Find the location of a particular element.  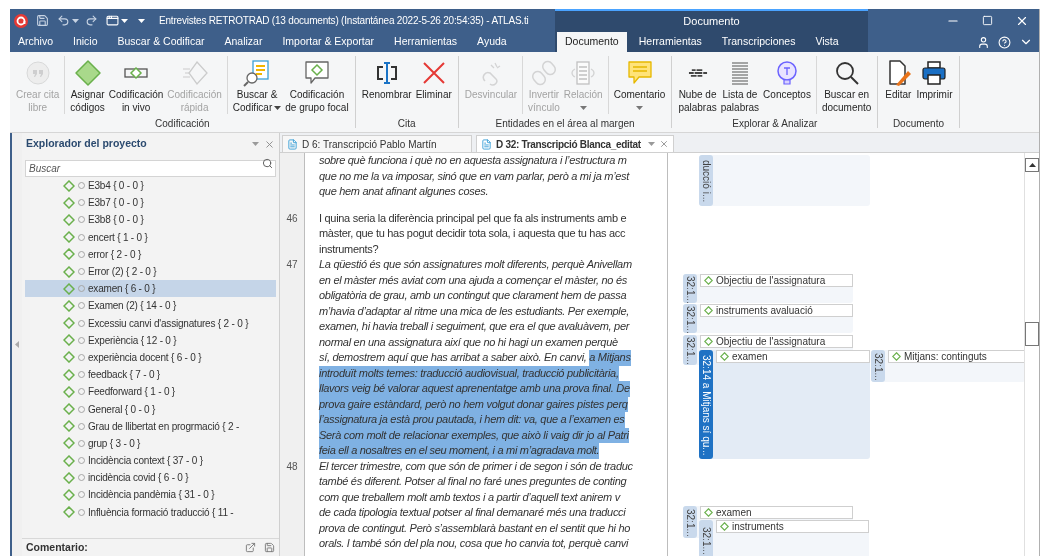

menu-tab: Ayuda is located at coordinates (492, 42).